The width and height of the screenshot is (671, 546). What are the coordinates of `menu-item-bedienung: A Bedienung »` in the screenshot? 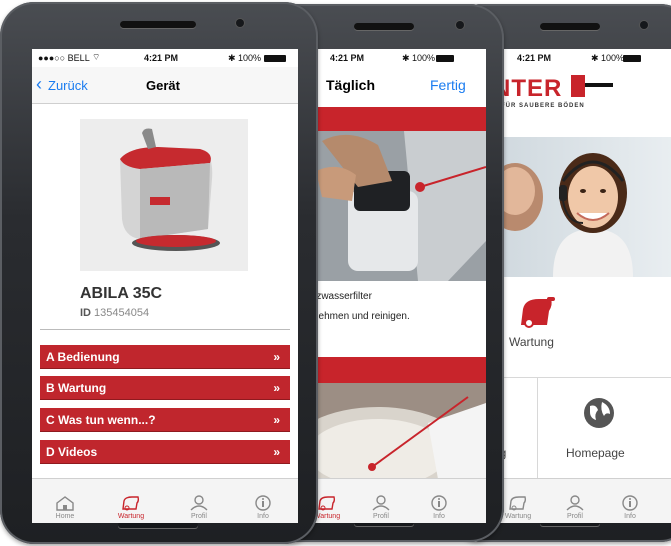 It's located at (165, 357).